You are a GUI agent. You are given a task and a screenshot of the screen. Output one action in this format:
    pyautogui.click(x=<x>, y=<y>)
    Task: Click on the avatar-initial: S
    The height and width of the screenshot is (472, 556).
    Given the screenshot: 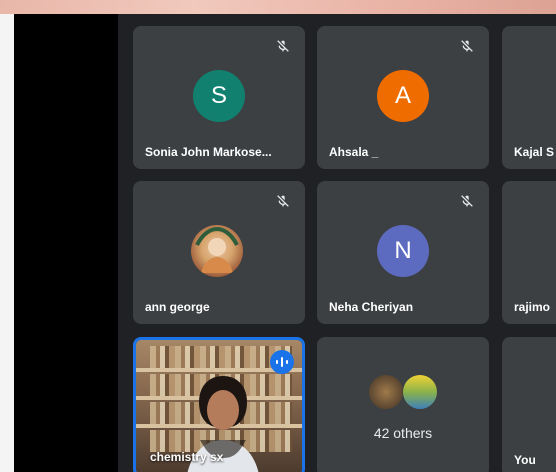 What is the action you would take?
    pyautogui.click(x=218, y=95)
    